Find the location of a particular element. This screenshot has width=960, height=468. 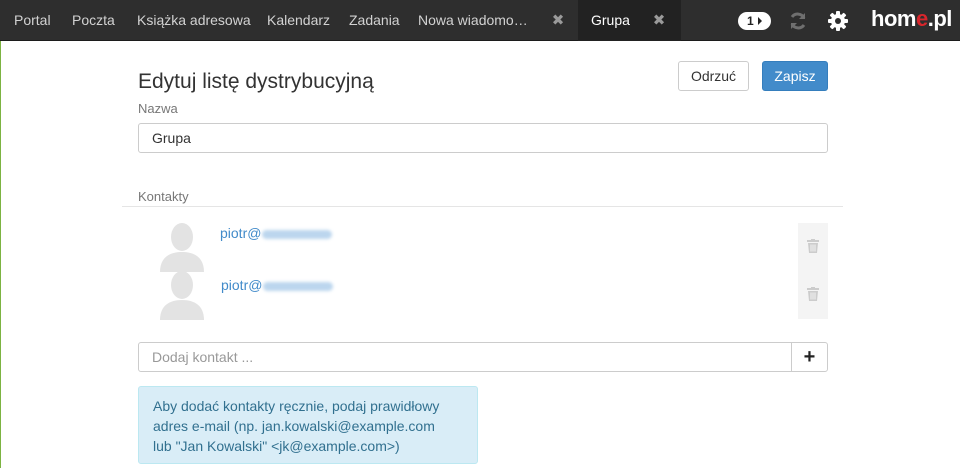

brand-logo: home.pl is located at coordinates (911, 19).